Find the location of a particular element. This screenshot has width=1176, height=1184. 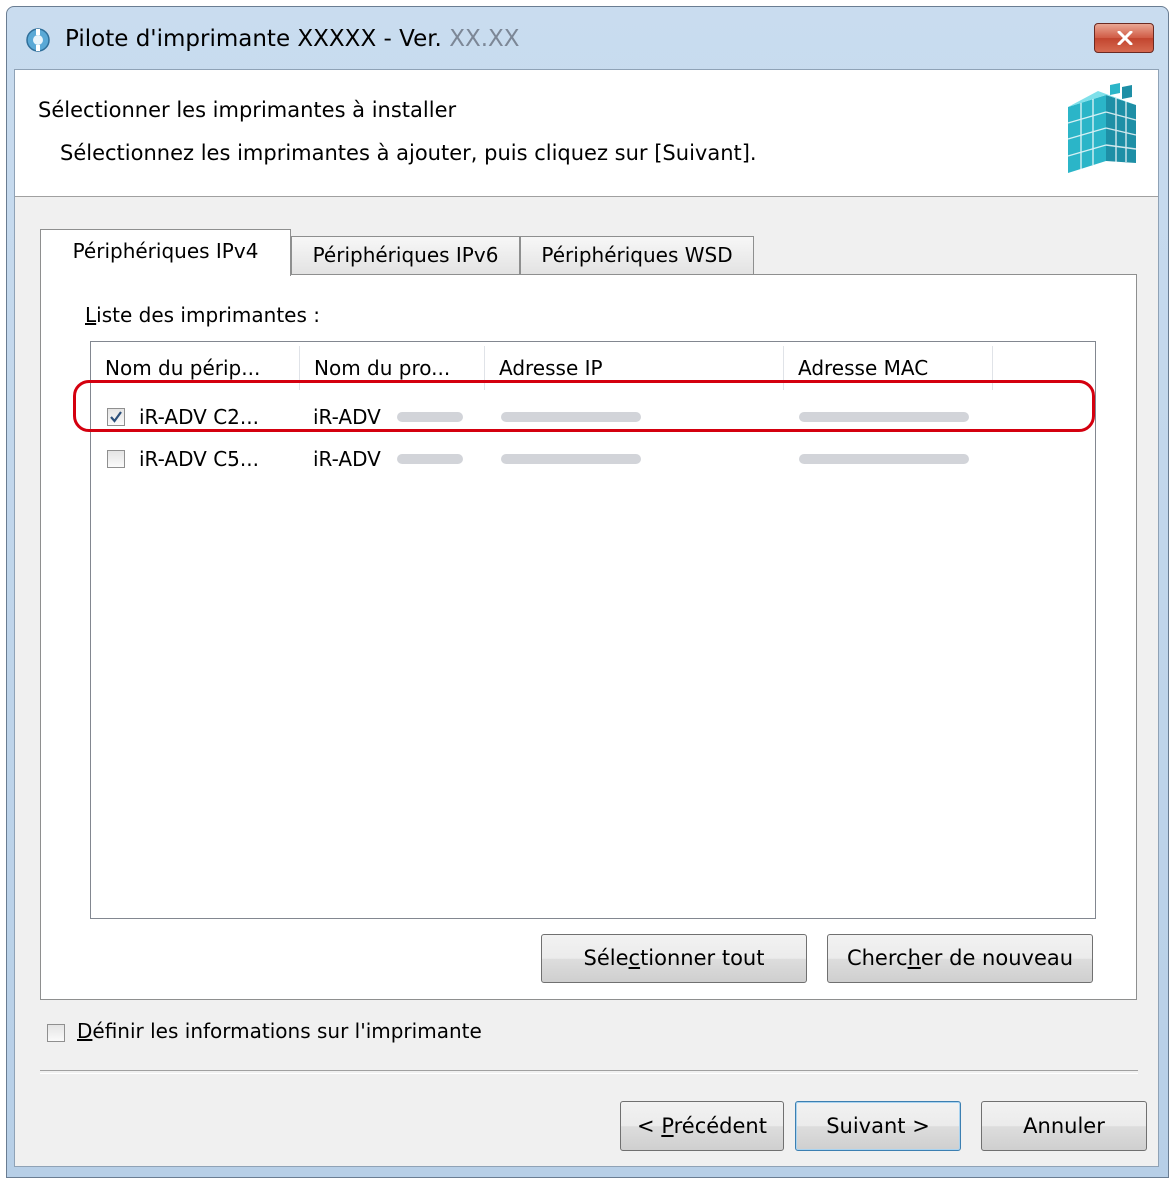

list-row: iR-ADV C5... iR-ADV is located at coordinates (591, 459).